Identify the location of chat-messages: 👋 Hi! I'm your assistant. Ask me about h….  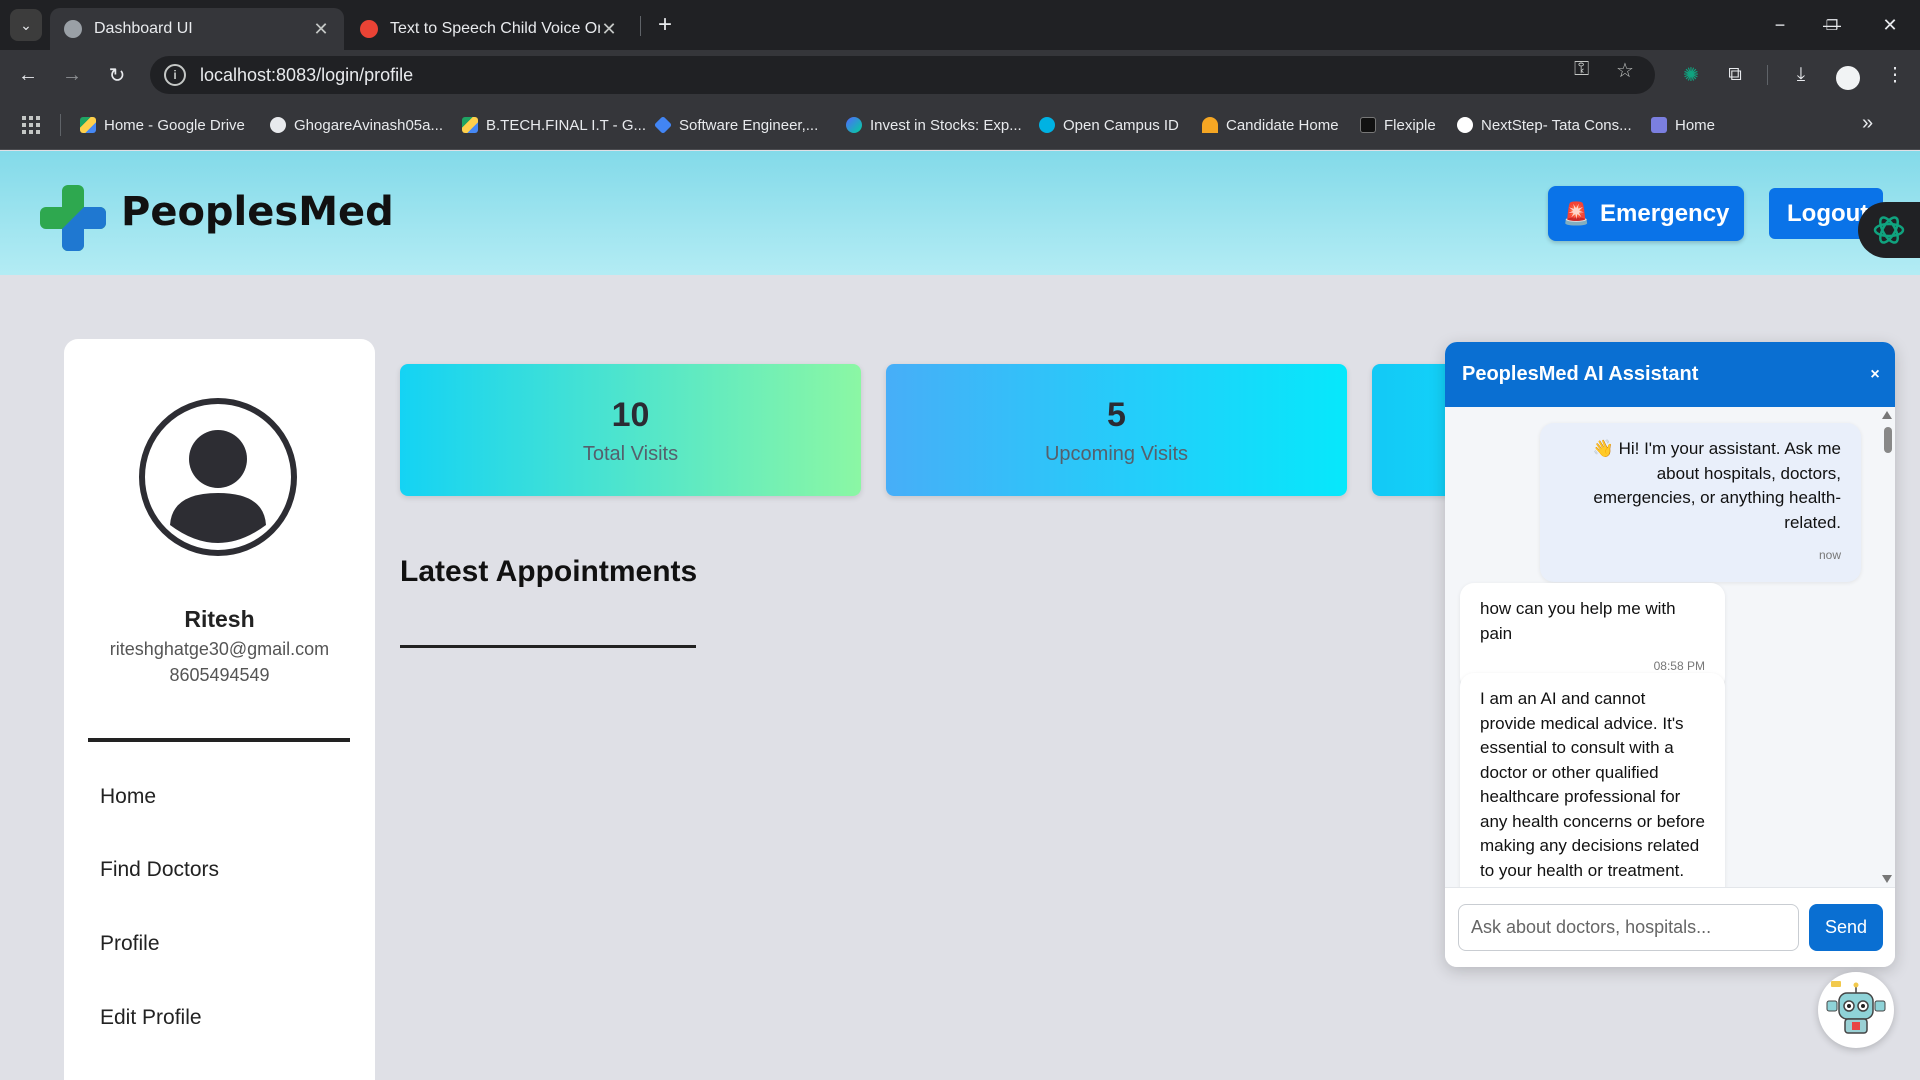
(1670, 647).